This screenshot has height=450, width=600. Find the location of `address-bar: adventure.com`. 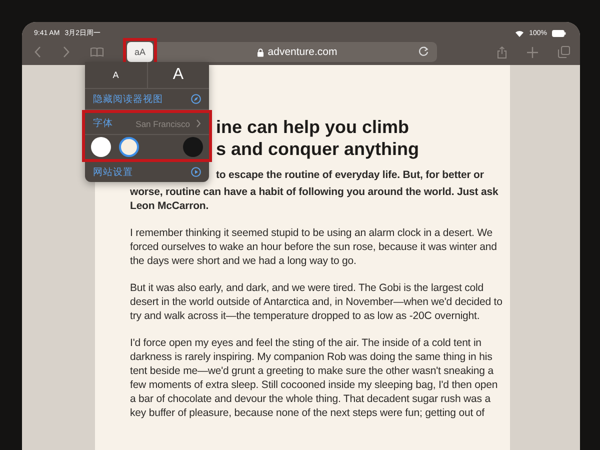

address-bar: adventure.com is located at coordinates (297, 52).